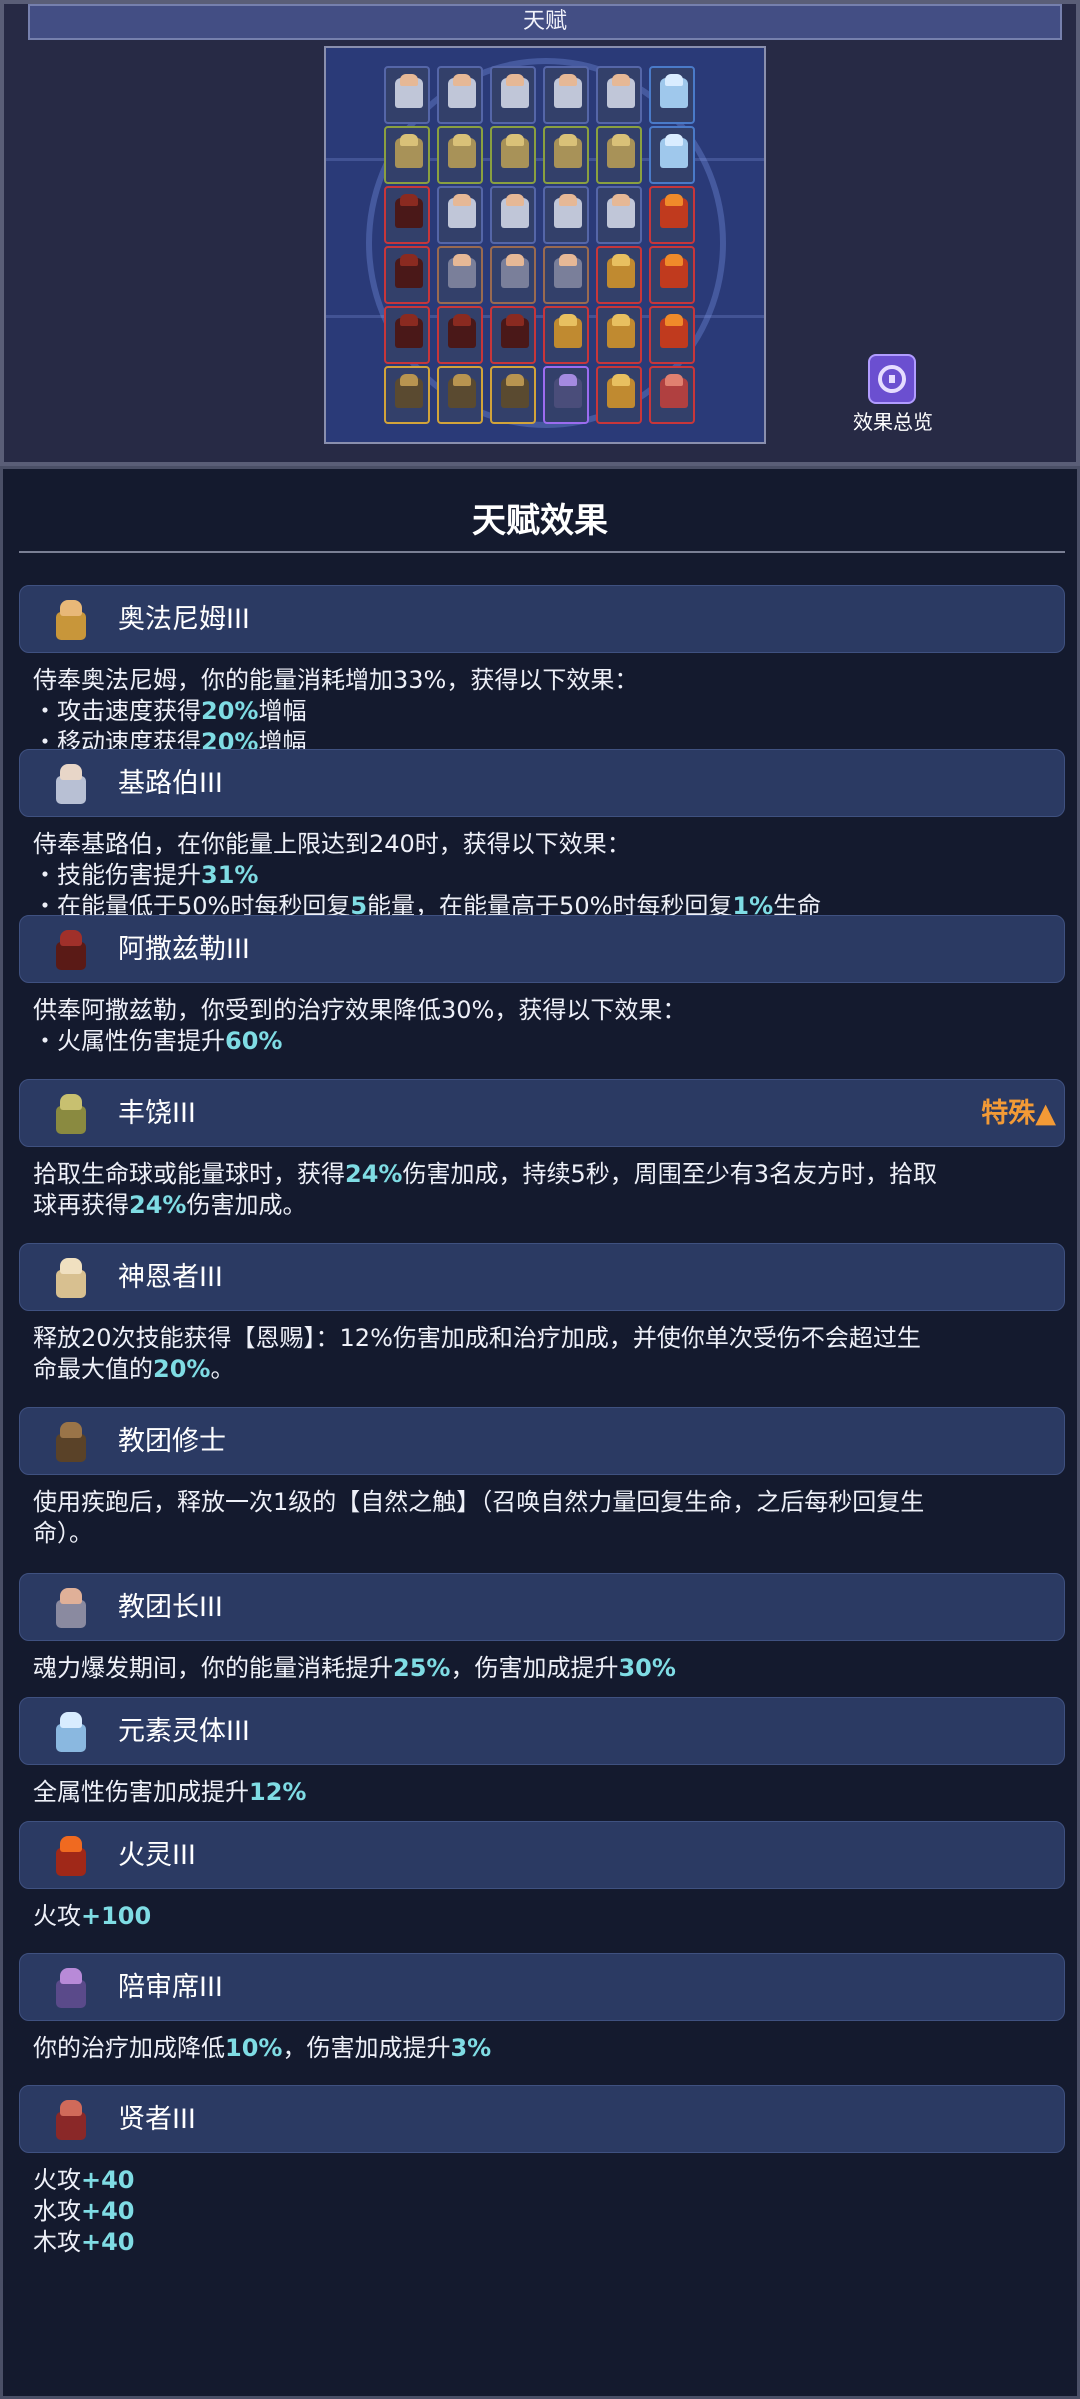  What do you see at coordinates (471, 2048) in the screenshot?
I see `highlight-value: 3%` at bounding box center [471, 2048].